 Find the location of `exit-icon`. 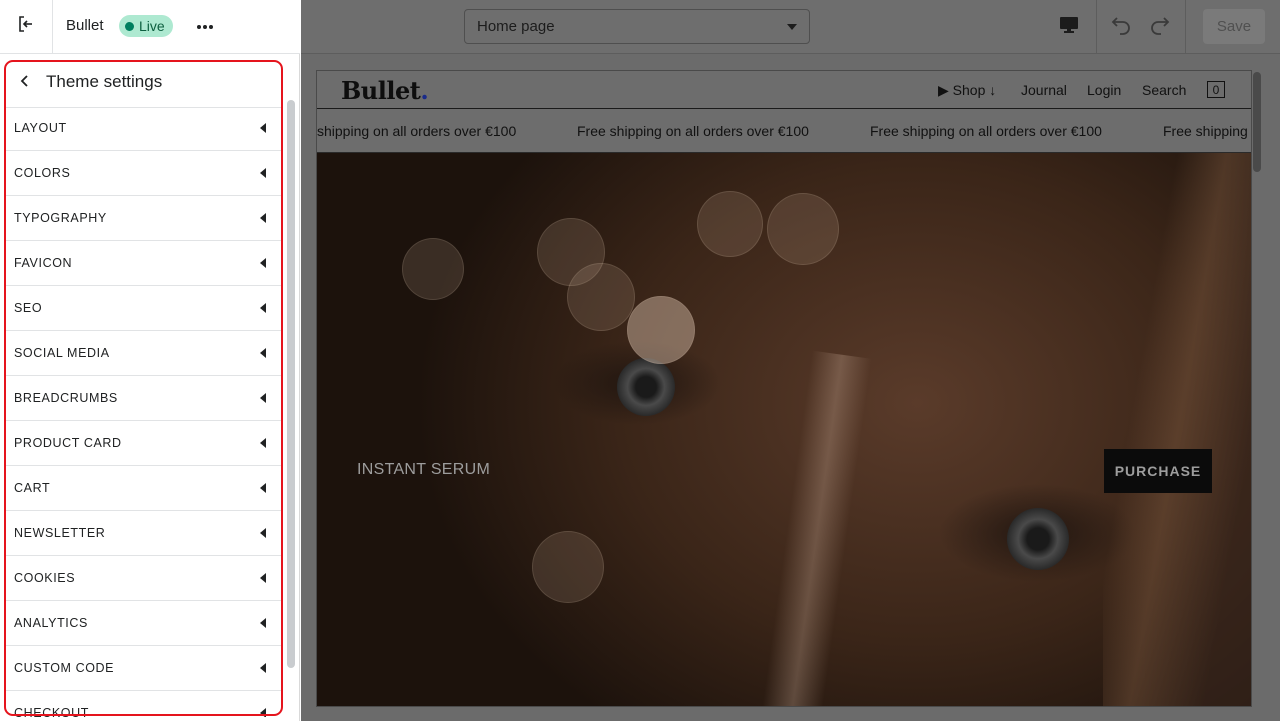

exit-icon is located at coordinates (26, 26).